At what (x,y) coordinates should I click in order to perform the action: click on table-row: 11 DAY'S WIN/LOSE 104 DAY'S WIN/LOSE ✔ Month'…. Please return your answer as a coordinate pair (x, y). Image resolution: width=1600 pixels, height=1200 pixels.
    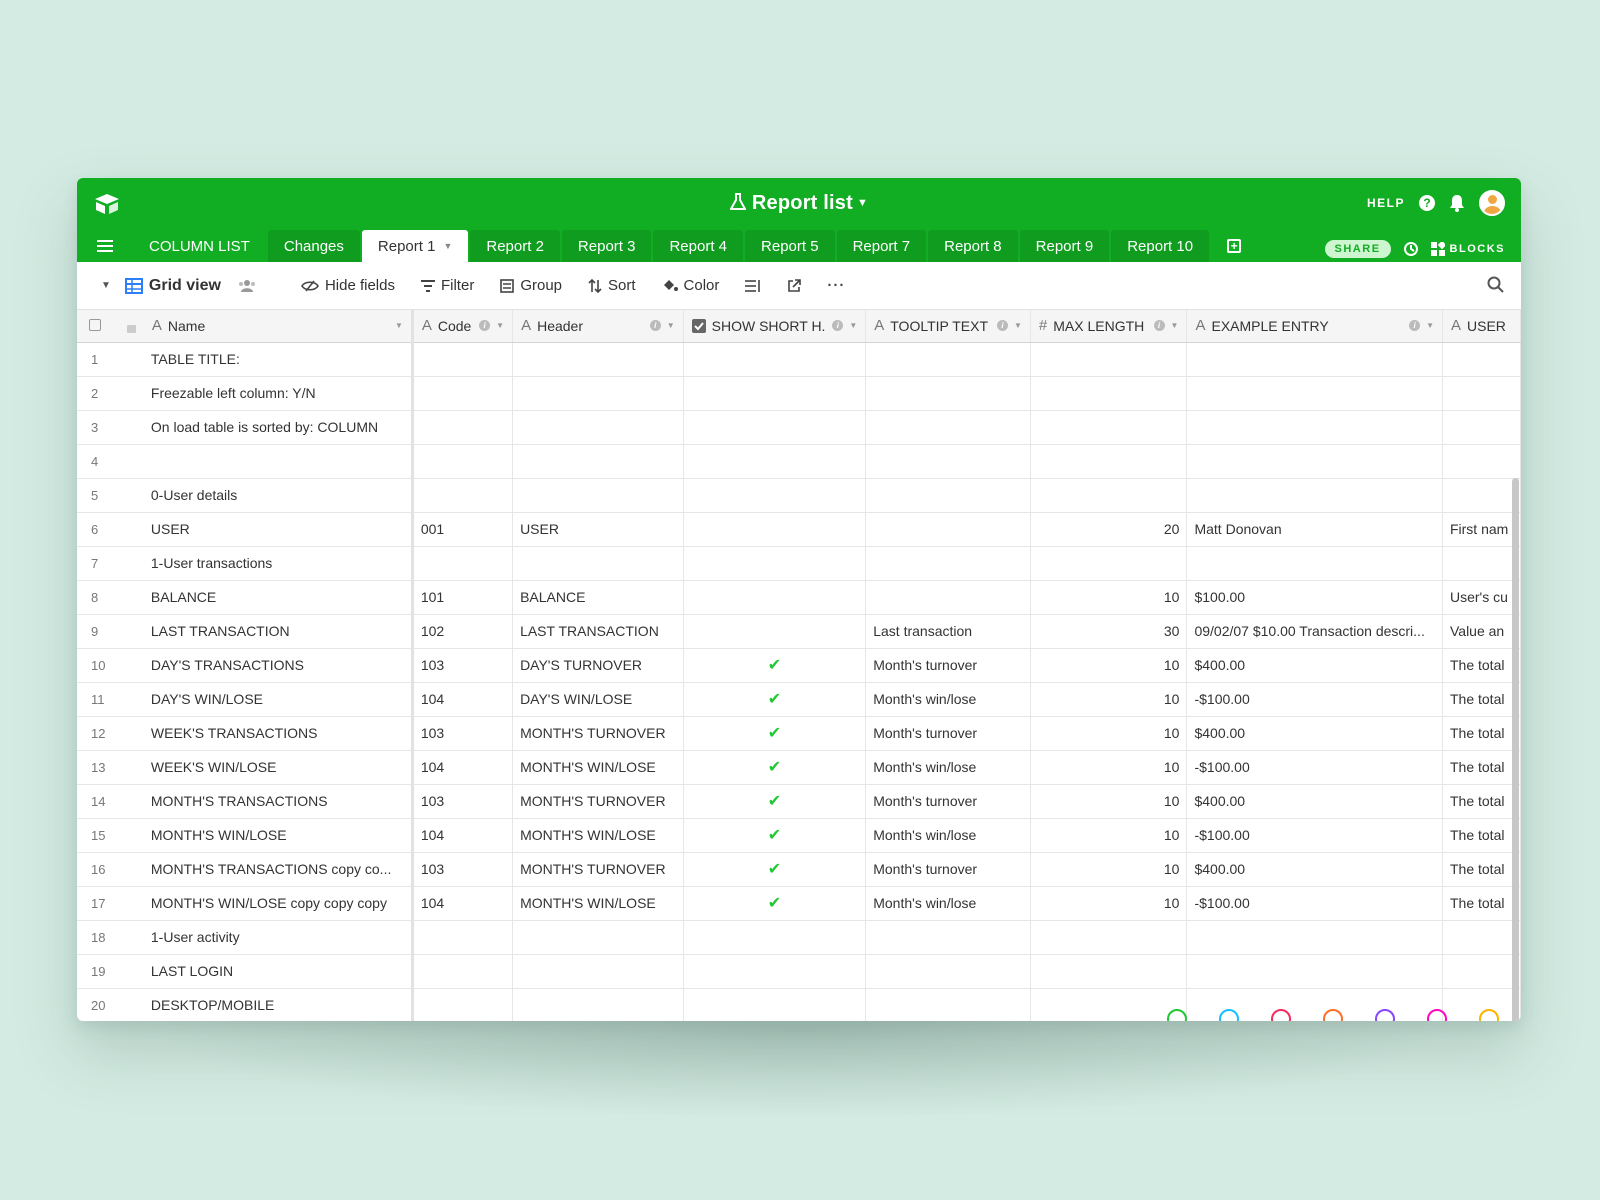
    Looking at the image, I should click on (799, 699).